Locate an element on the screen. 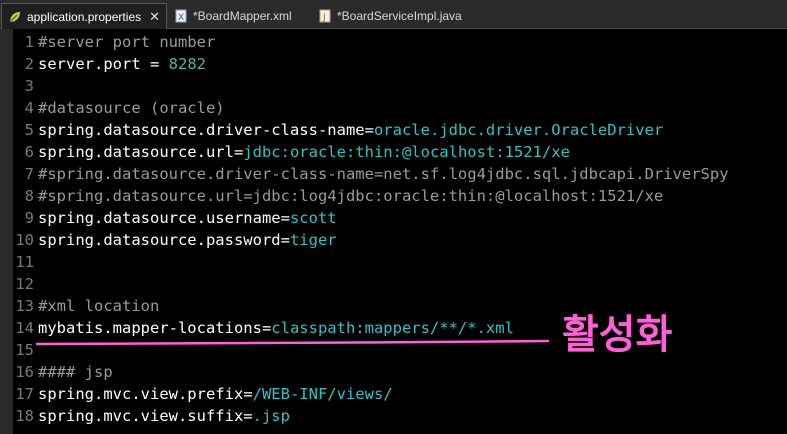  highlight-underline is located at coordinates (292, 342).